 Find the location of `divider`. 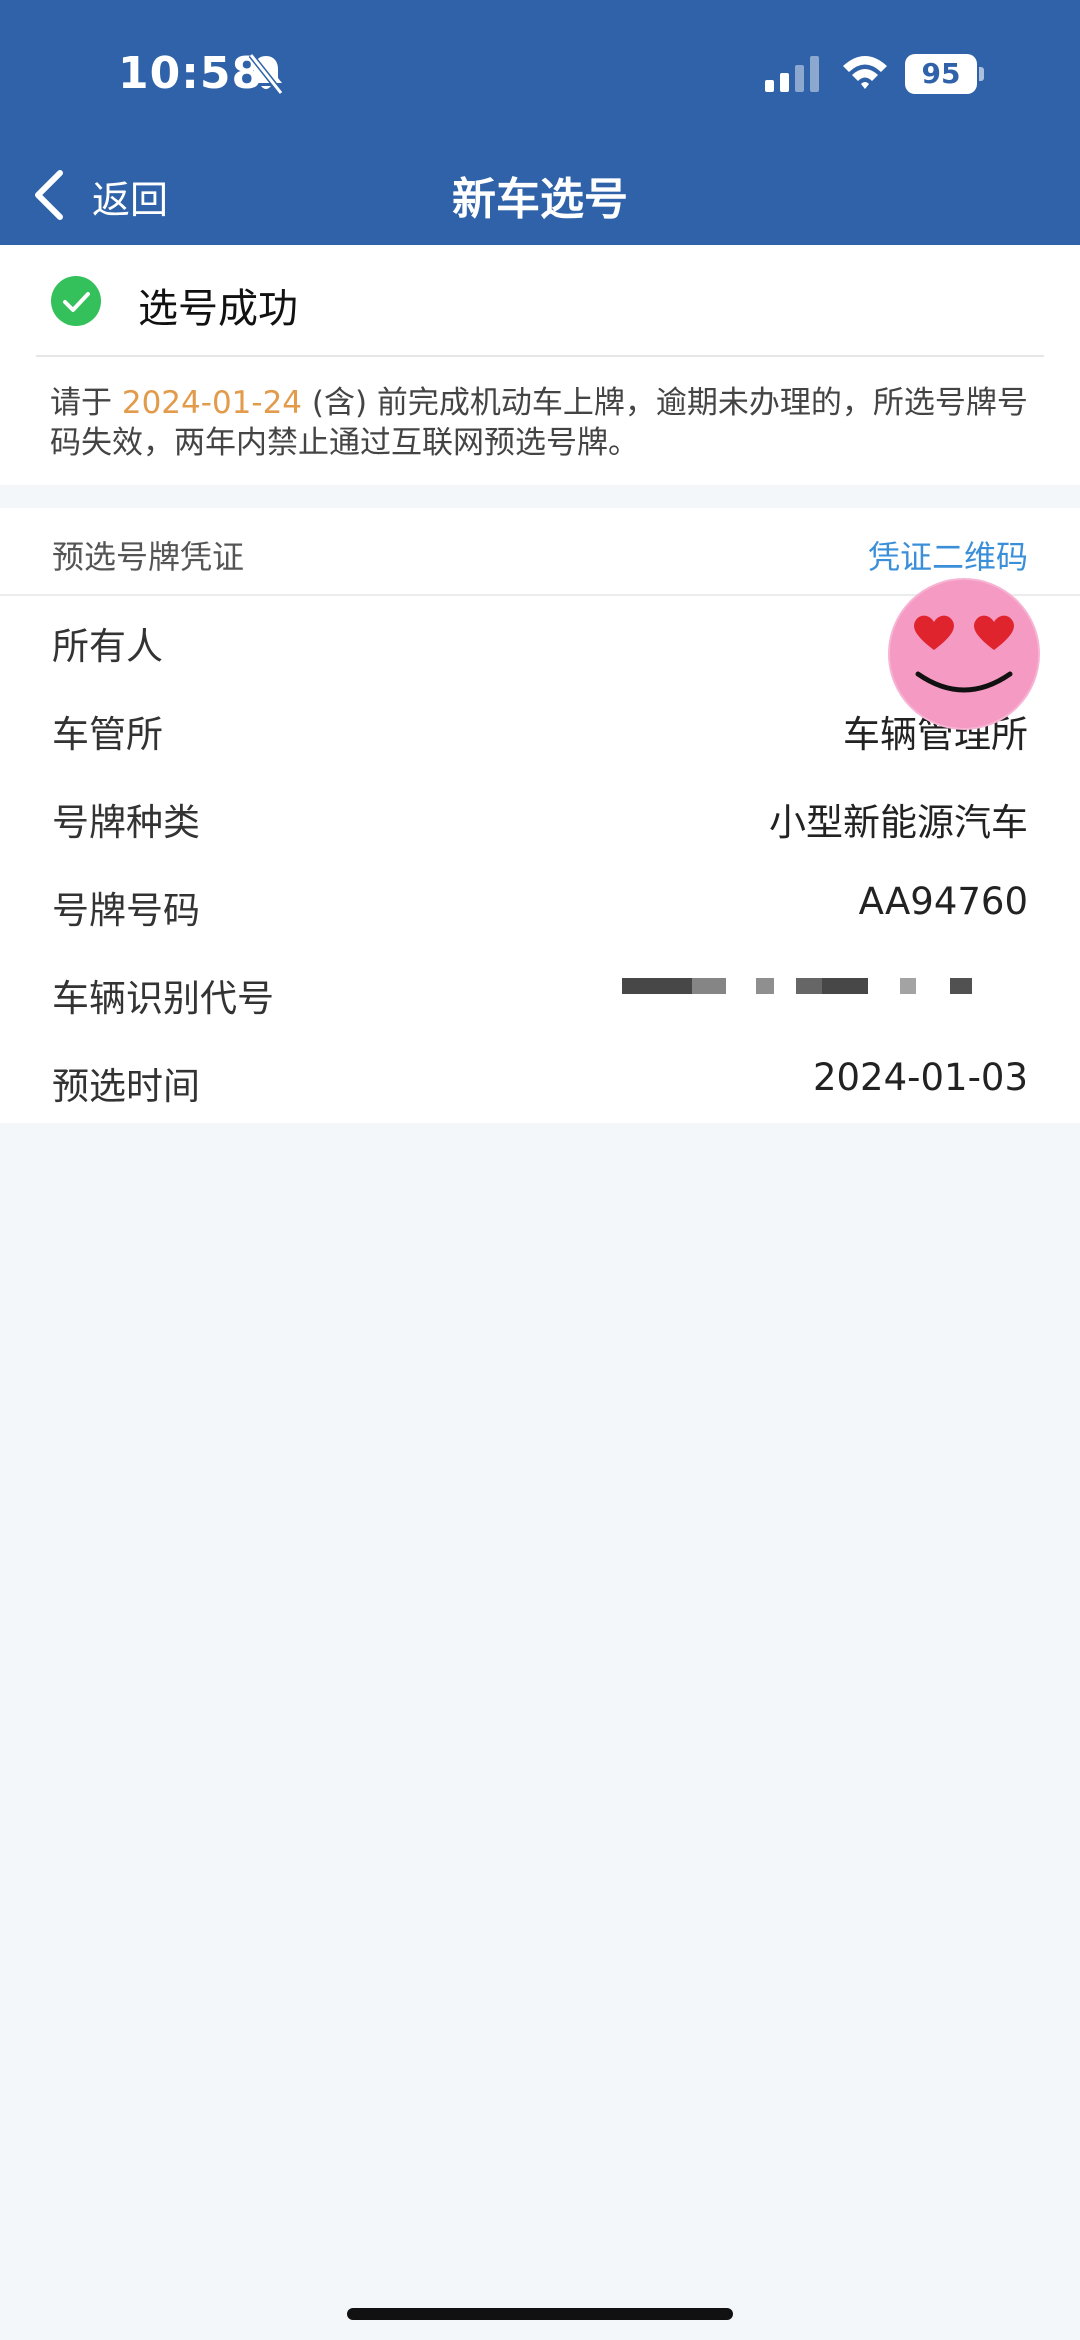

divider is located at coordinates (540, 356).